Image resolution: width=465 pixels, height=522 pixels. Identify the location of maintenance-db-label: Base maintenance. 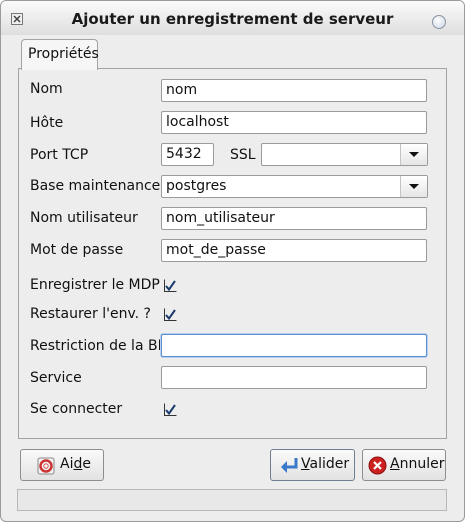
(95, 186).